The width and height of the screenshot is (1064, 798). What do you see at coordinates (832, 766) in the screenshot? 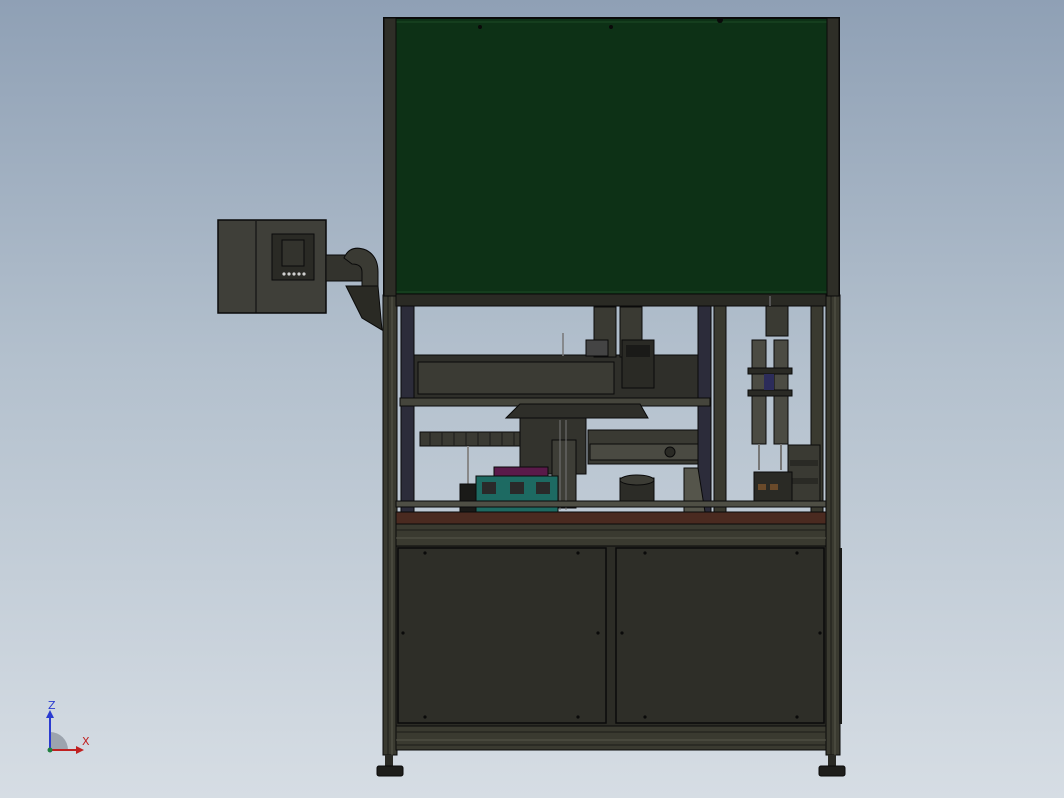
I see `leveling-foot-right` at bounding box center [832, 766].